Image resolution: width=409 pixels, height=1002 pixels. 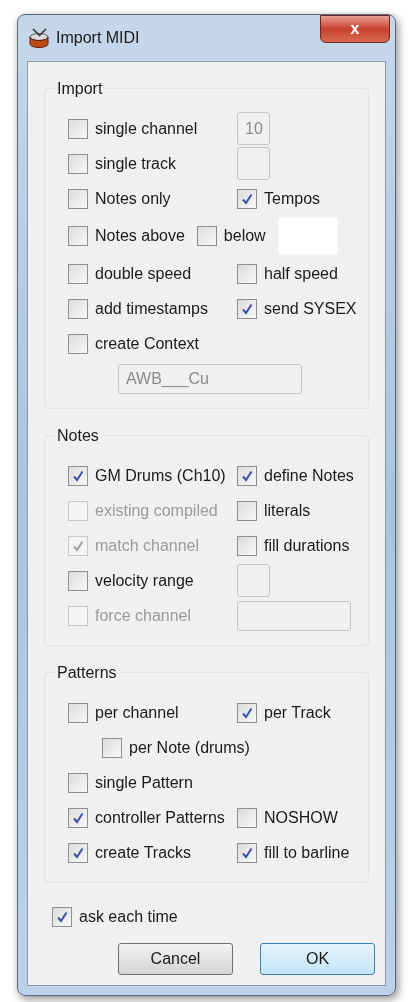 What do you see at coordinates (98, 38) in the screenshot?
I see `window-title: Import MIDI` at bounding box center [98, 38].